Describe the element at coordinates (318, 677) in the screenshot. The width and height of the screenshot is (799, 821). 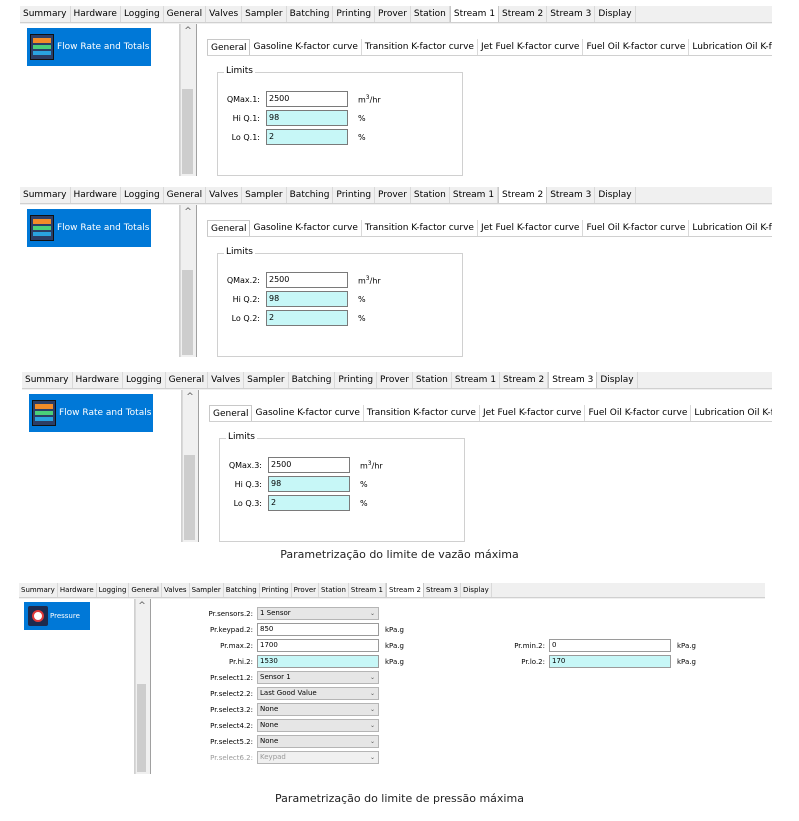
I see `pr-select1-select: Sensor 1 ⌄` at that location.